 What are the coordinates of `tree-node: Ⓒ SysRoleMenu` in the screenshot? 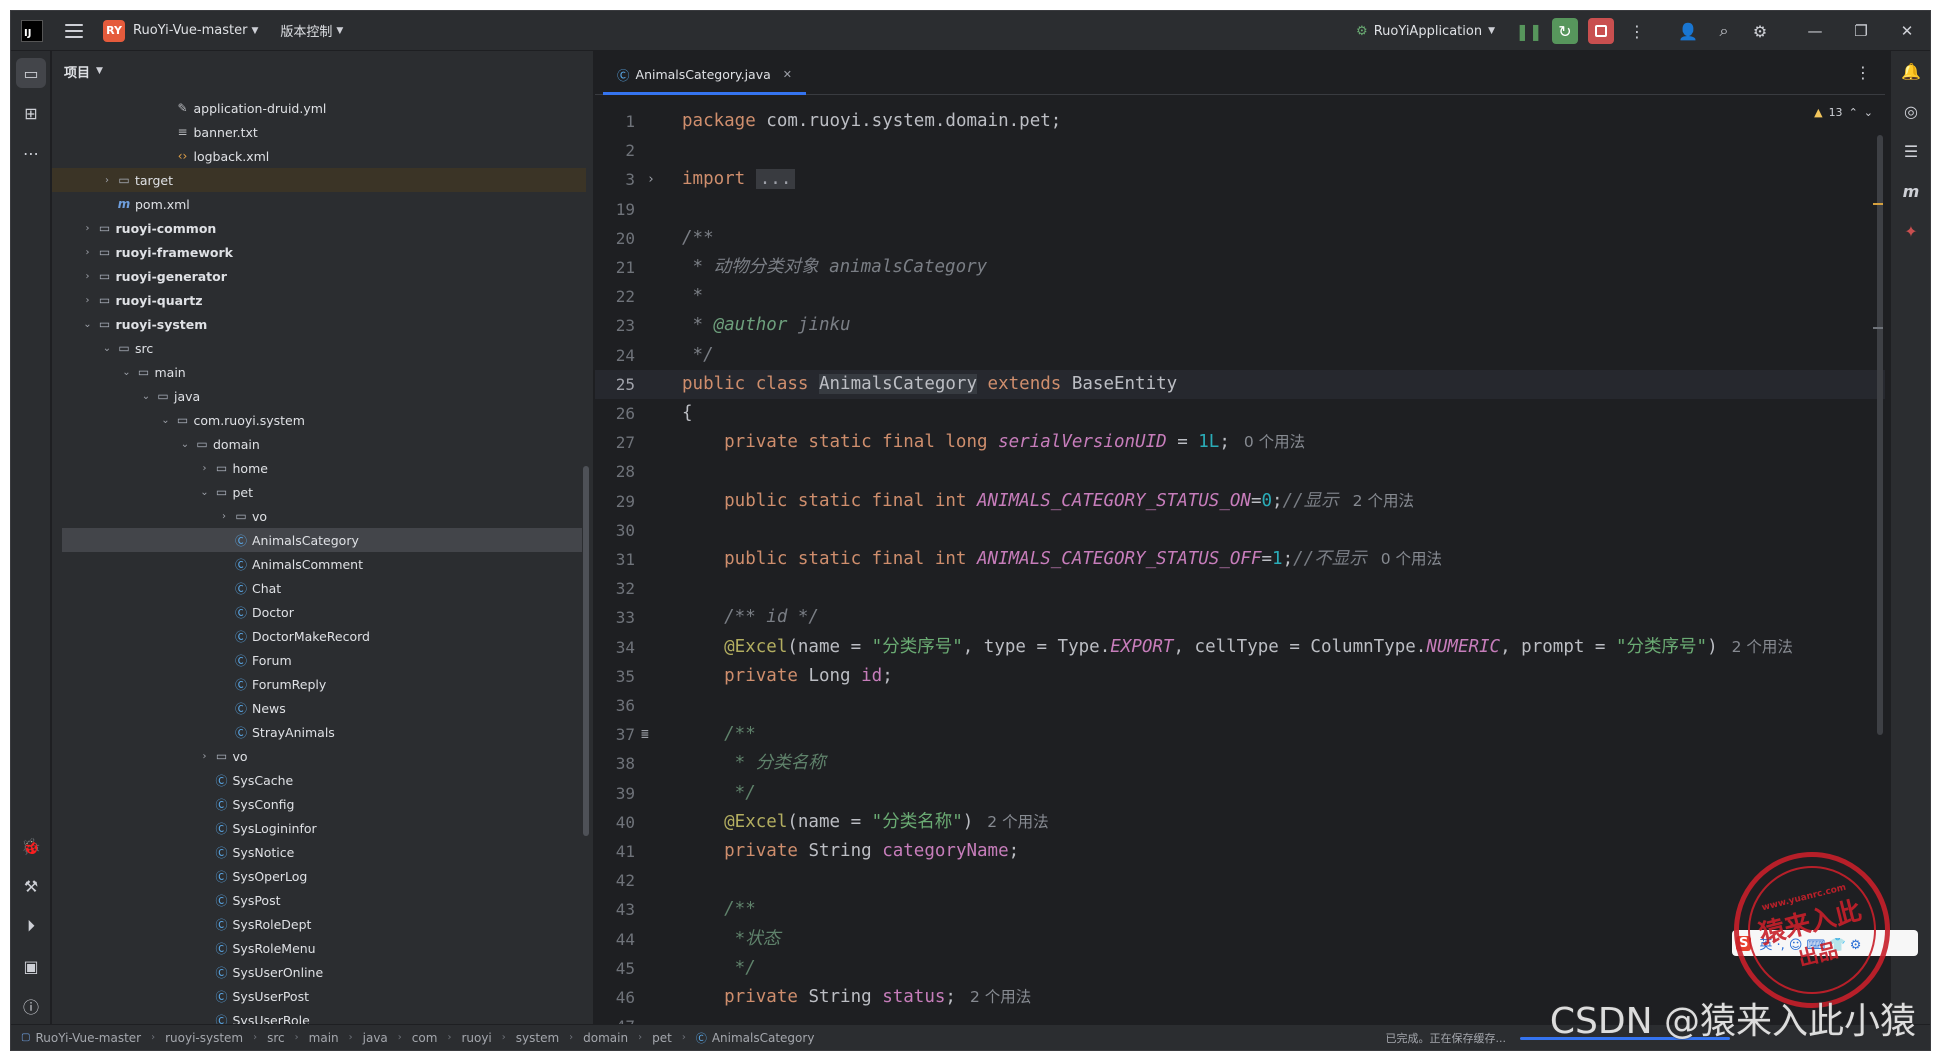 It's located at (319, 948).